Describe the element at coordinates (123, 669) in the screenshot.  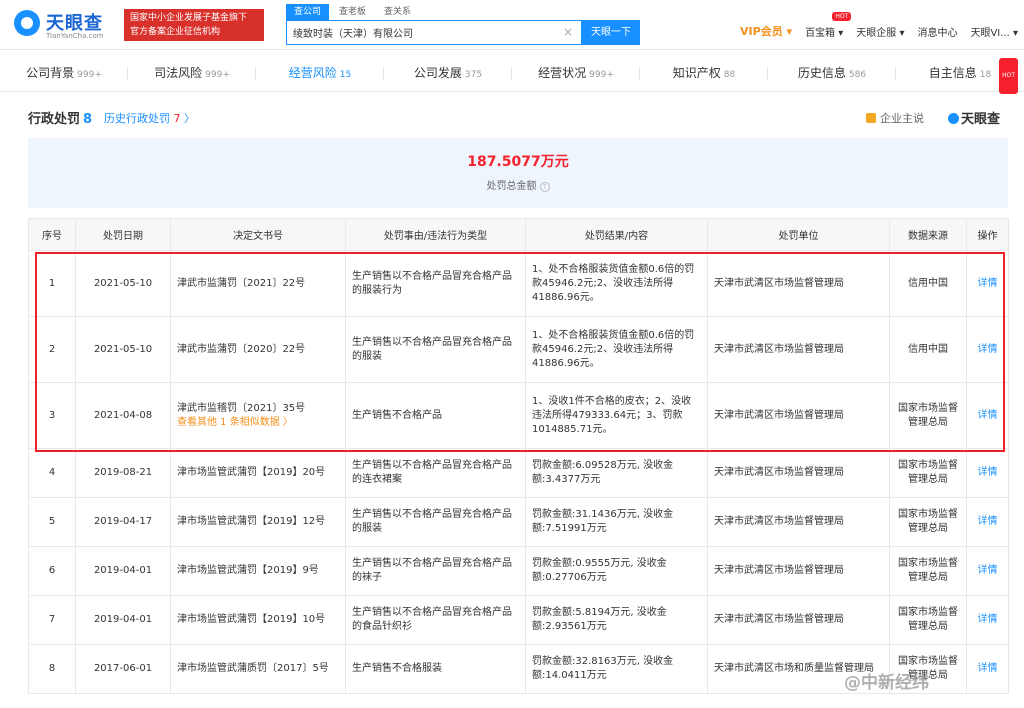
I see `cell-date: 2017-06-01` at that location.